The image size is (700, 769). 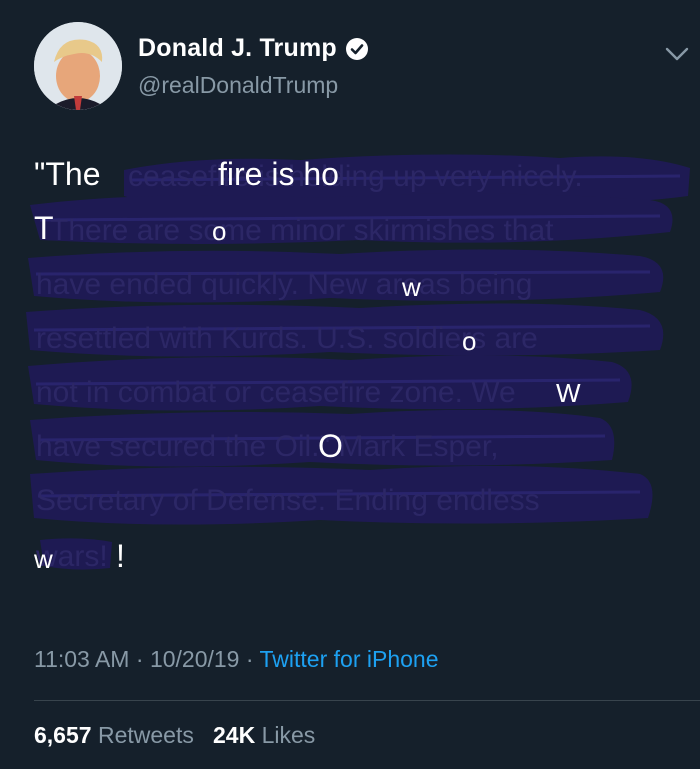 I want to click on likes-stat: 24K Likes, so click(x=264, y=735).